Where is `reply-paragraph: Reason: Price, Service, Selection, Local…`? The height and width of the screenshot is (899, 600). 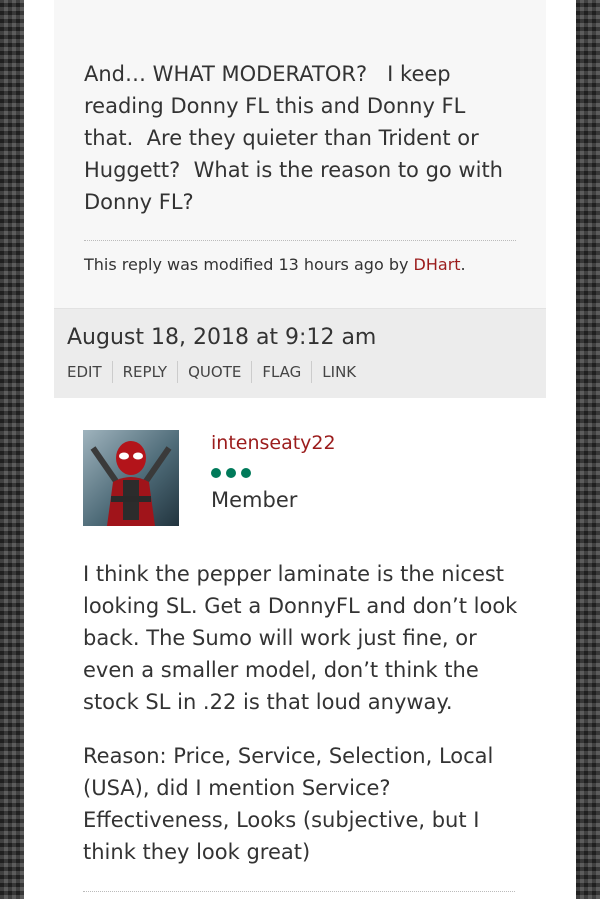
reply-paragraph: Reason: Price, Service, Selection, Local… is located at coordinates (288, 804).